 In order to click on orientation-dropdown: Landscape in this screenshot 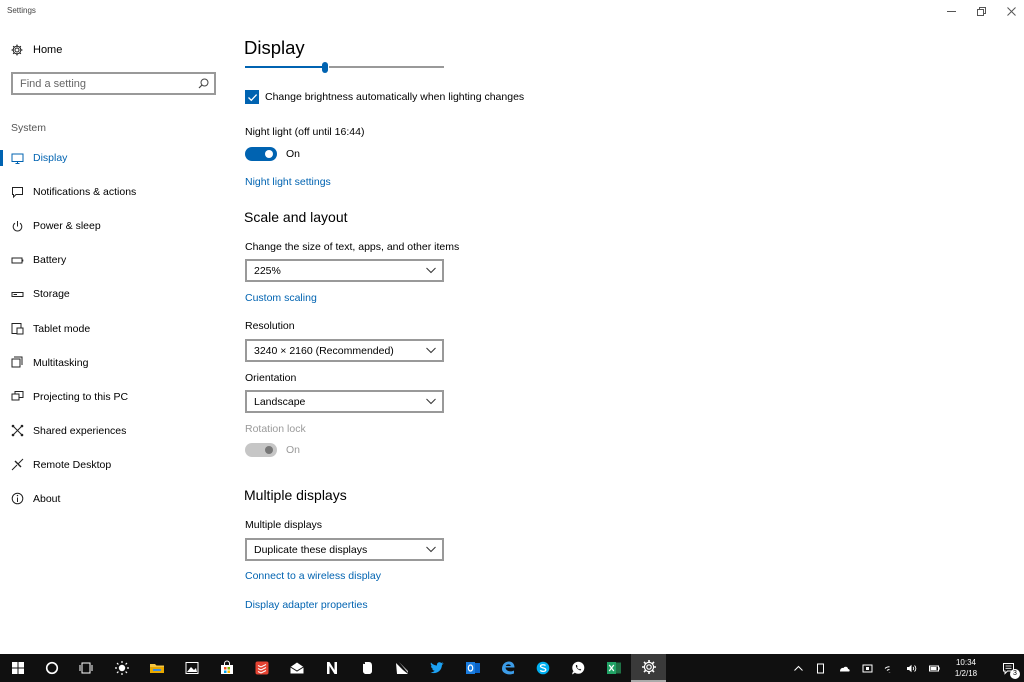, I will do `click(344, 401)`.